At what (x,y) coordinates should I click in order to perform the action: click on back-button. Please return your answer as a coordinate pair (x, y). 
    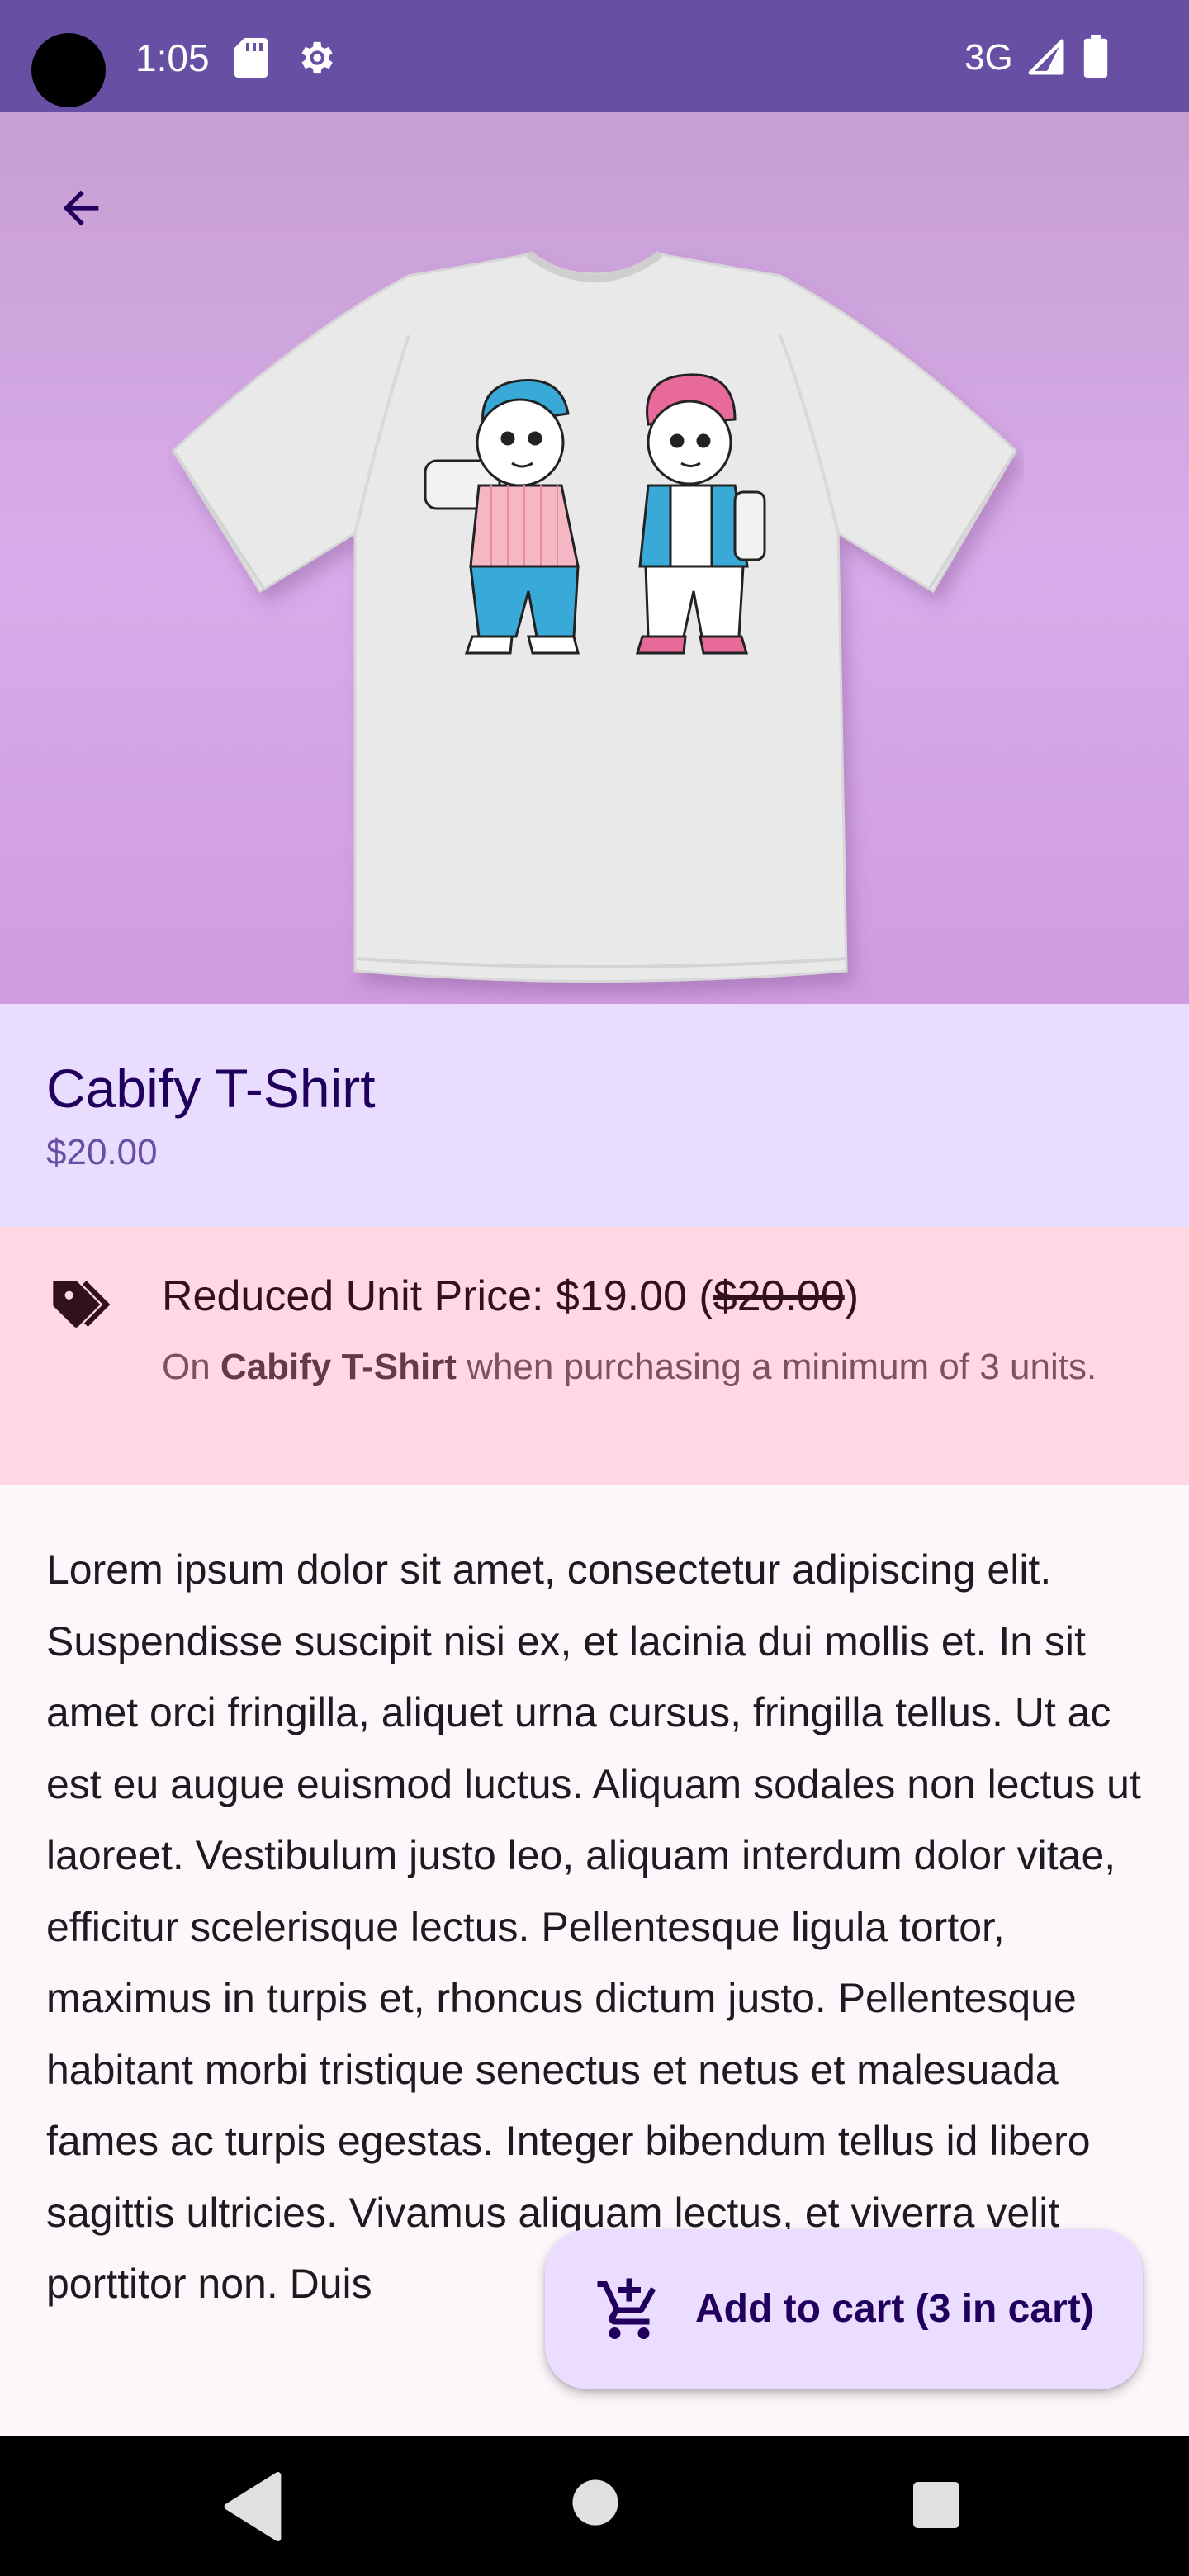
    Looking at the image, I should click on (81, 208).